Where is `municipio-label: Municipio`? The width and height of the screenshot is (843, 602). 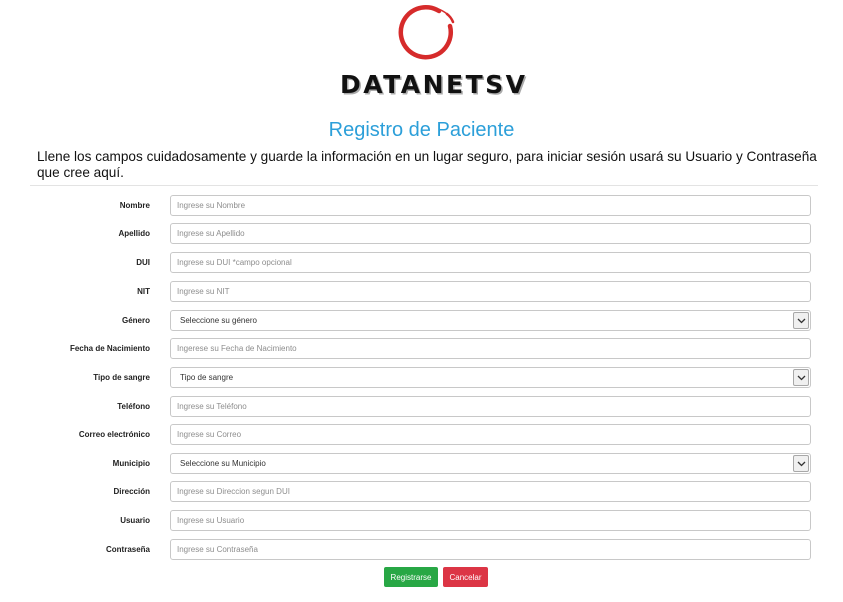 municipio-label: Municipio is located at coordinates (131, 463).